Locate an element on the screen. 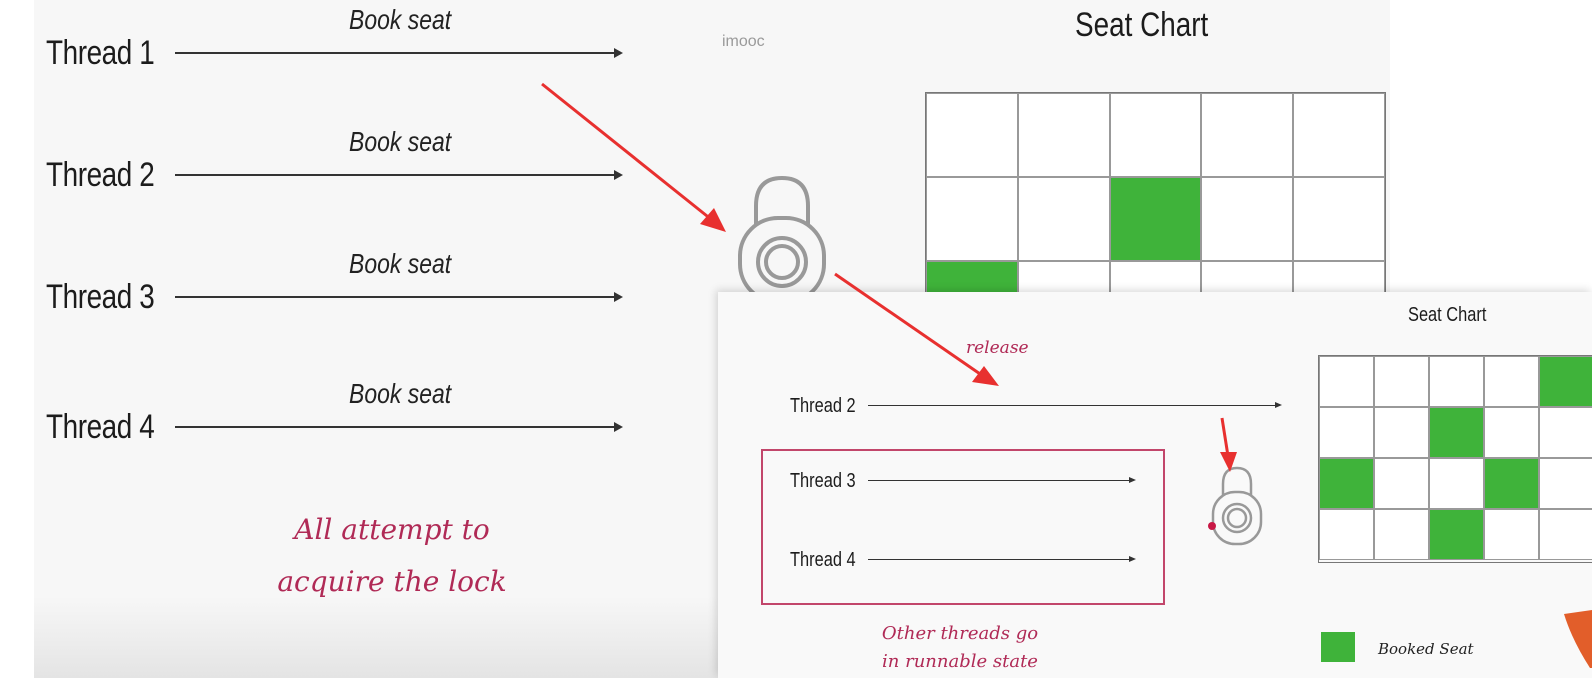  inset-thread-label-4: Thread 4 is located at coordinates (823, 560).